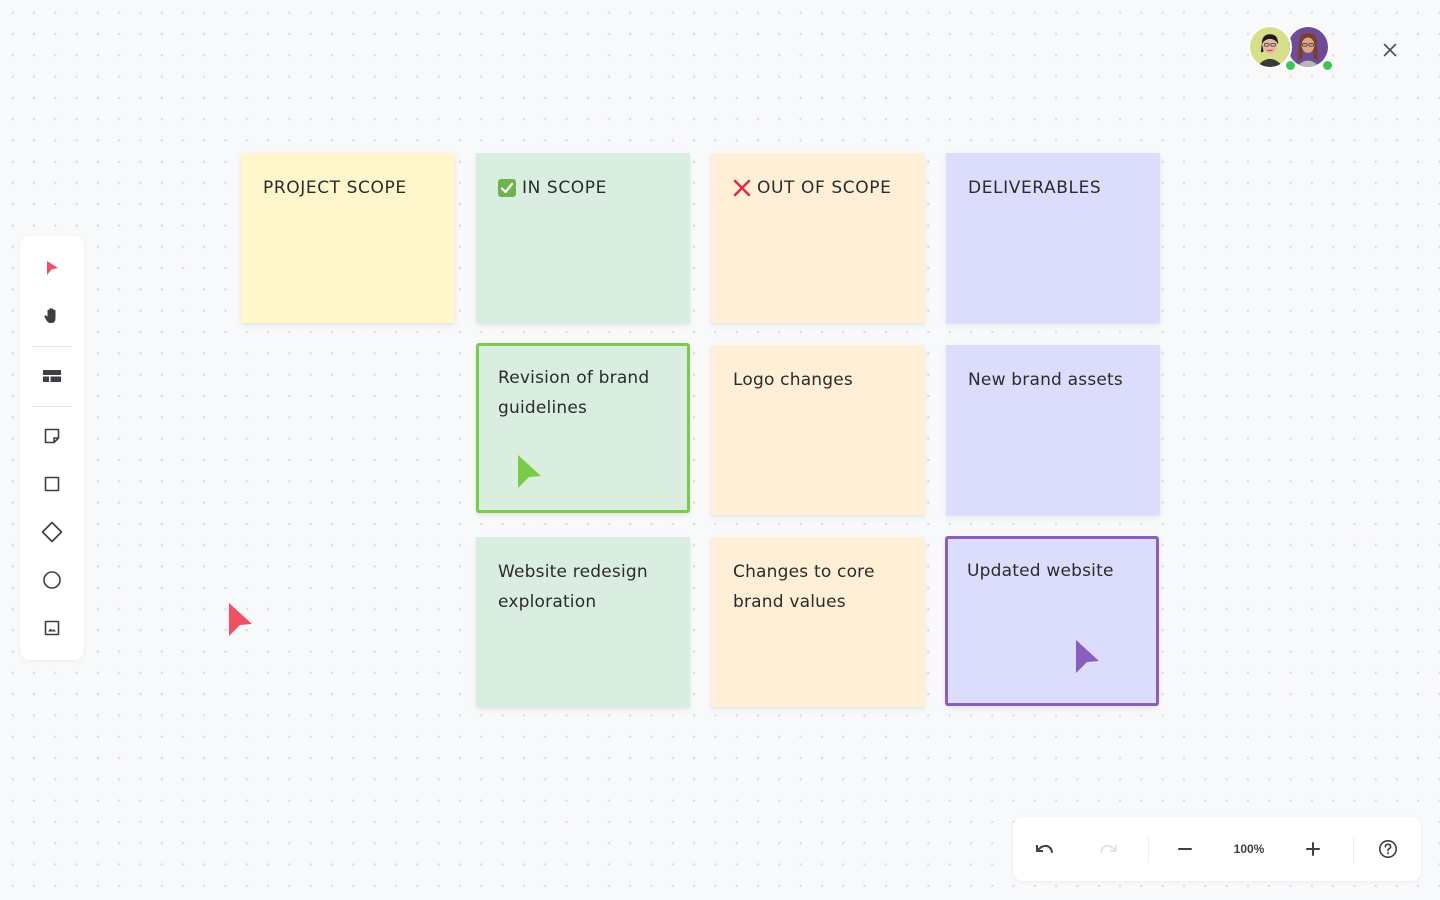 Image resolution: width=1440 pixels, height=900 pixels. What do you see at coordinates (574, 393) in the screenshot?
I see `note-text: Revision of brand guidelines` at bounding box center [574, 393].